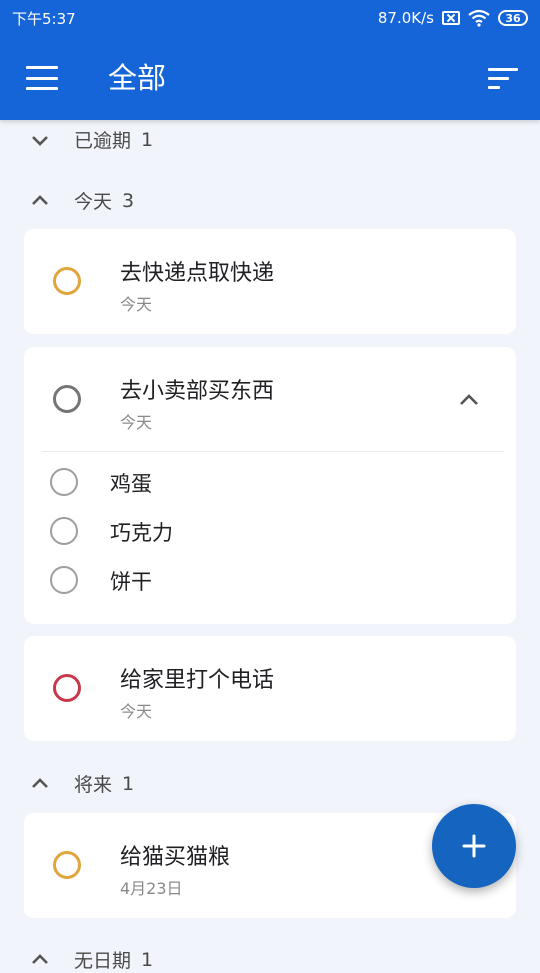 Image resolution: width=540 pixels, height=973 pixels. Describe the element at coordinates (197, 391) in the screenshot. I see `task-title: 去小卖部买东西` at that location.